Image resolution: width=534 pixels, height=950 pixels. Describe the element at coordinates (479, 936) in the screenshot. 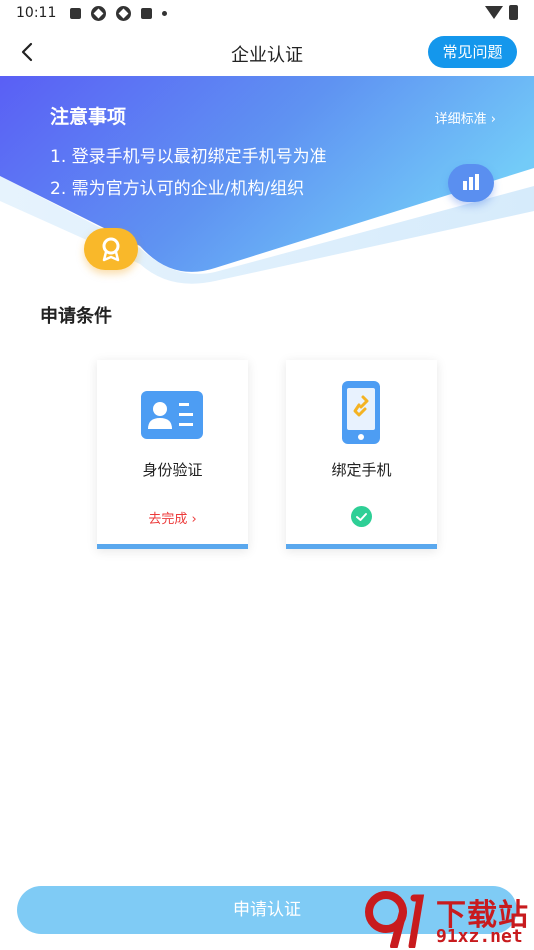

I see `watermark-url: 91xz.net` at that location.